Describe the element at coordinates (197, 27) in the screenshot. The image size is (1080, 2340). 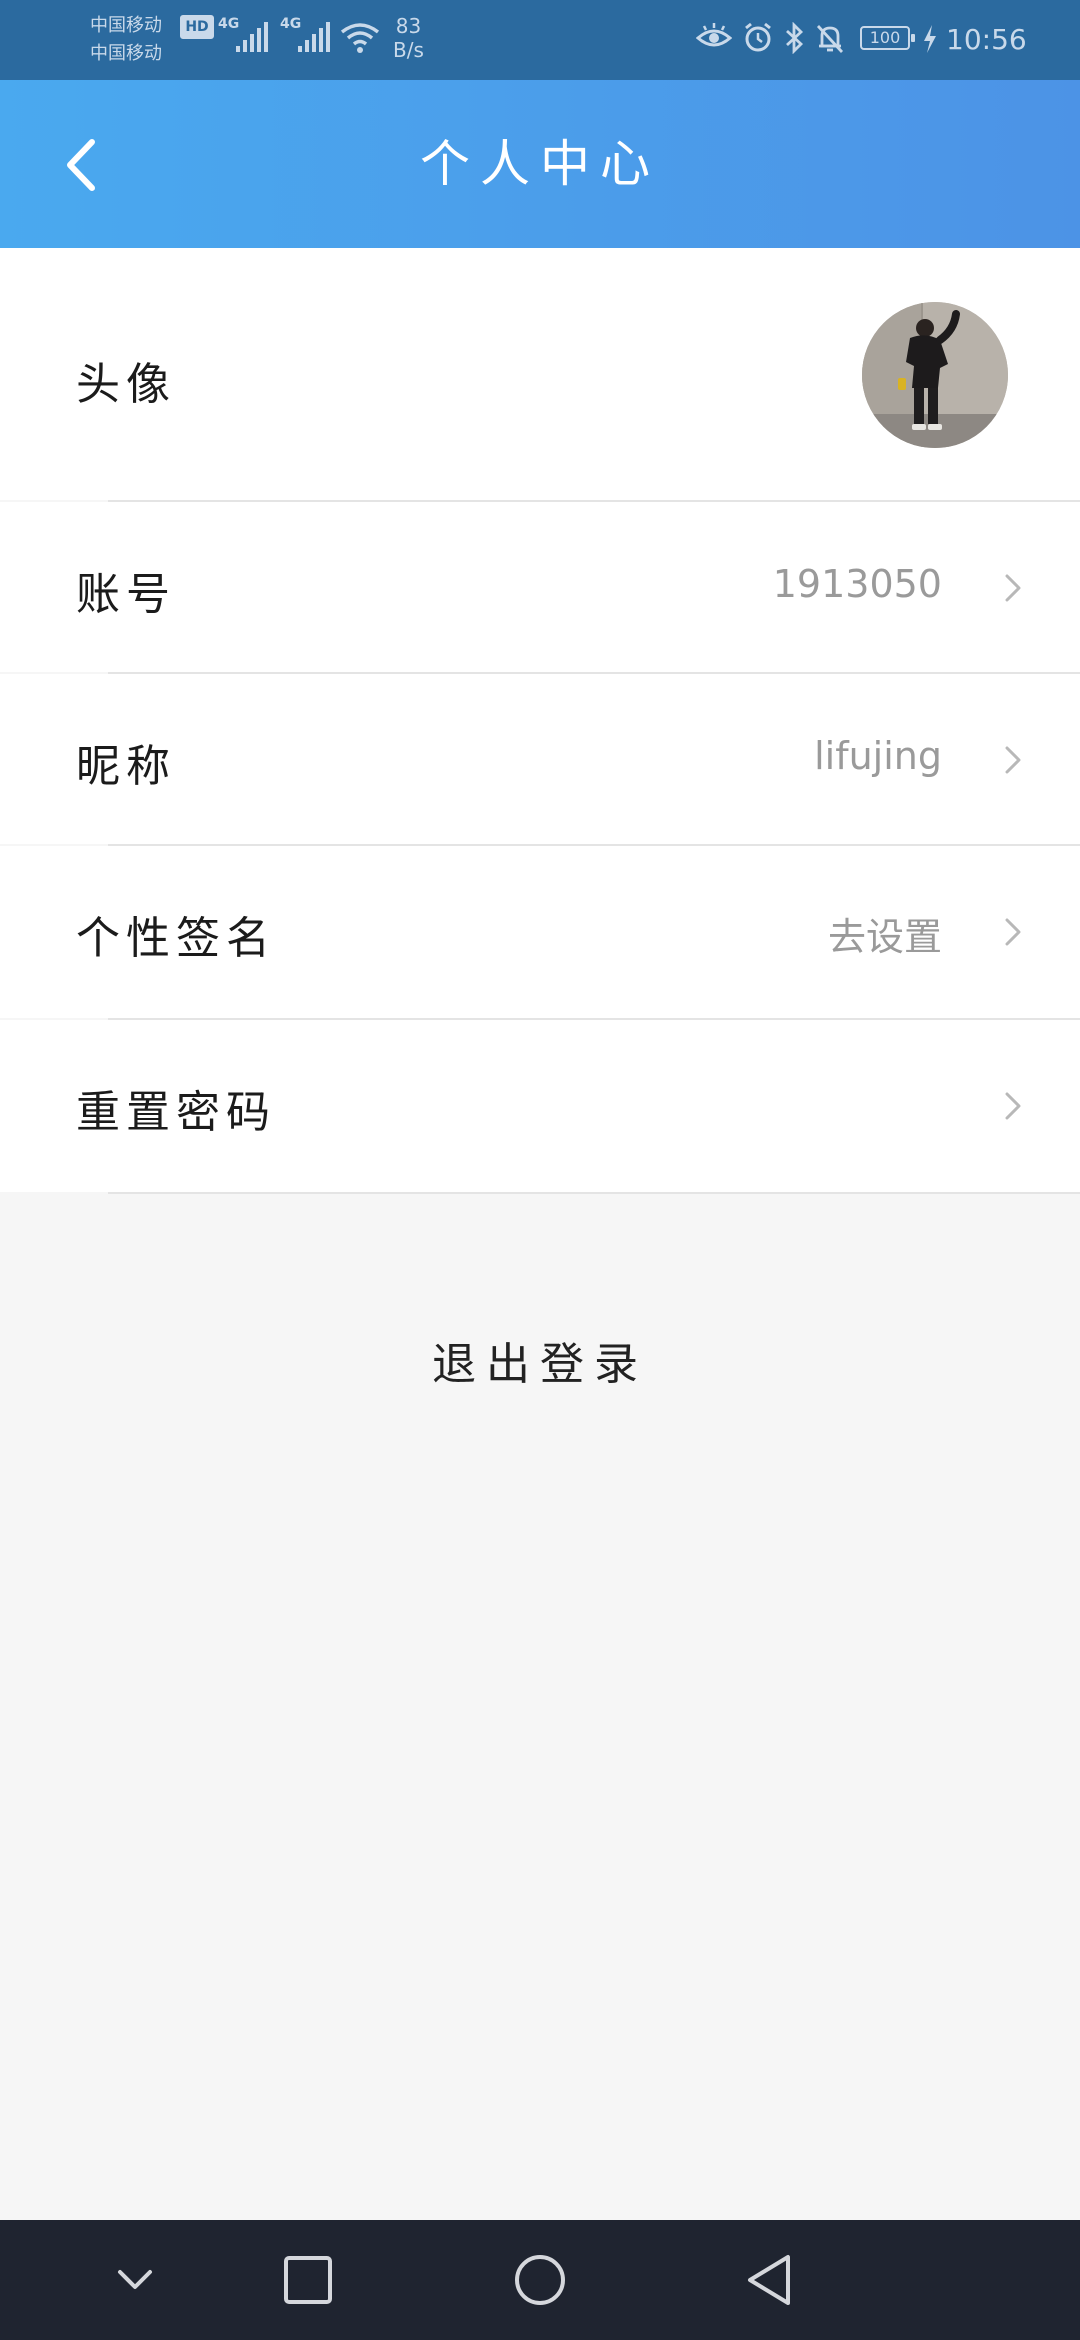
I see `hd-badge: HD` at that location.